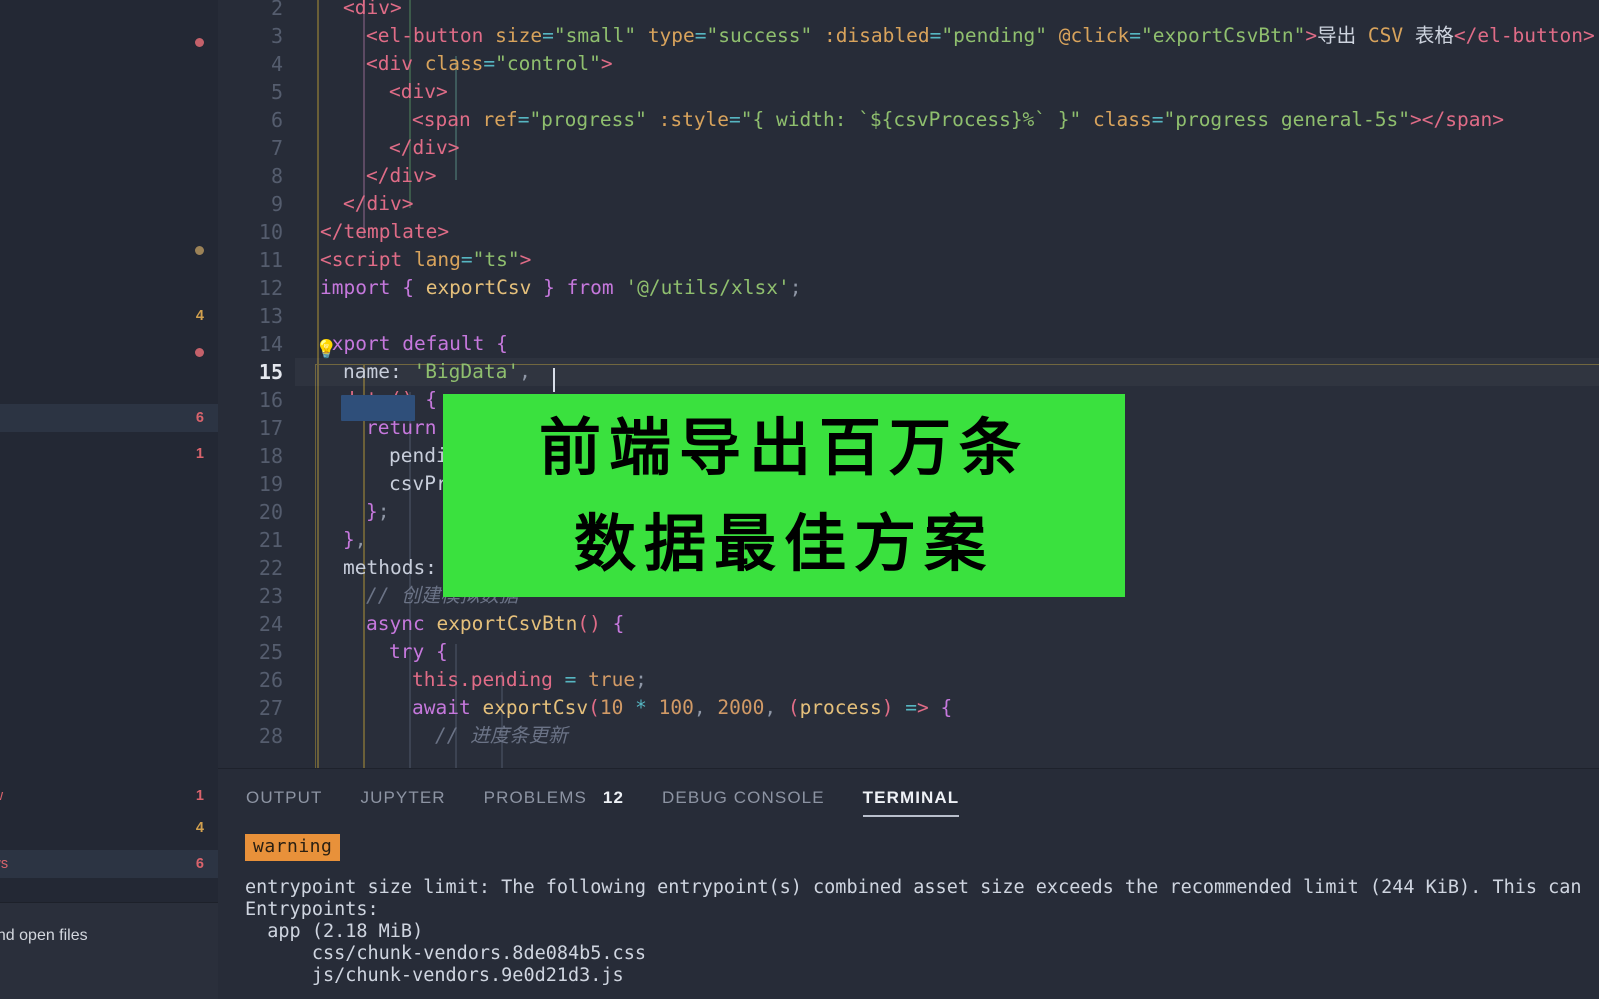 This screenshot has width=1599, height=999. What do you see at coordinates (270, 456) in the screenshot?
I see `line-number: 18` at bounding box center [270, 456].